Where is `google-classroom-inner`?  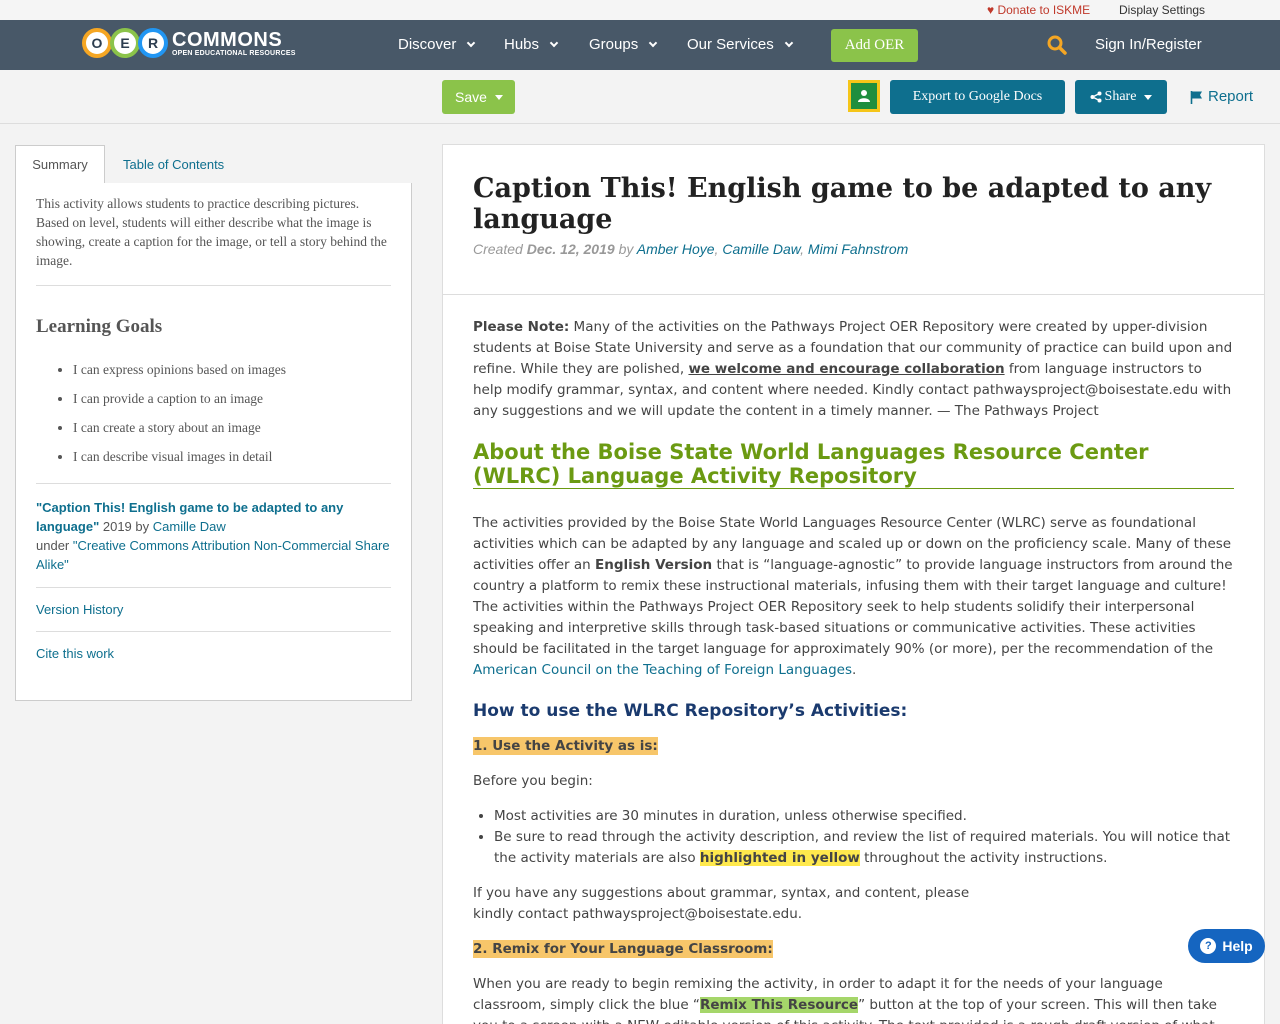
google-classroom-inner is located at coordinates (864, 96).